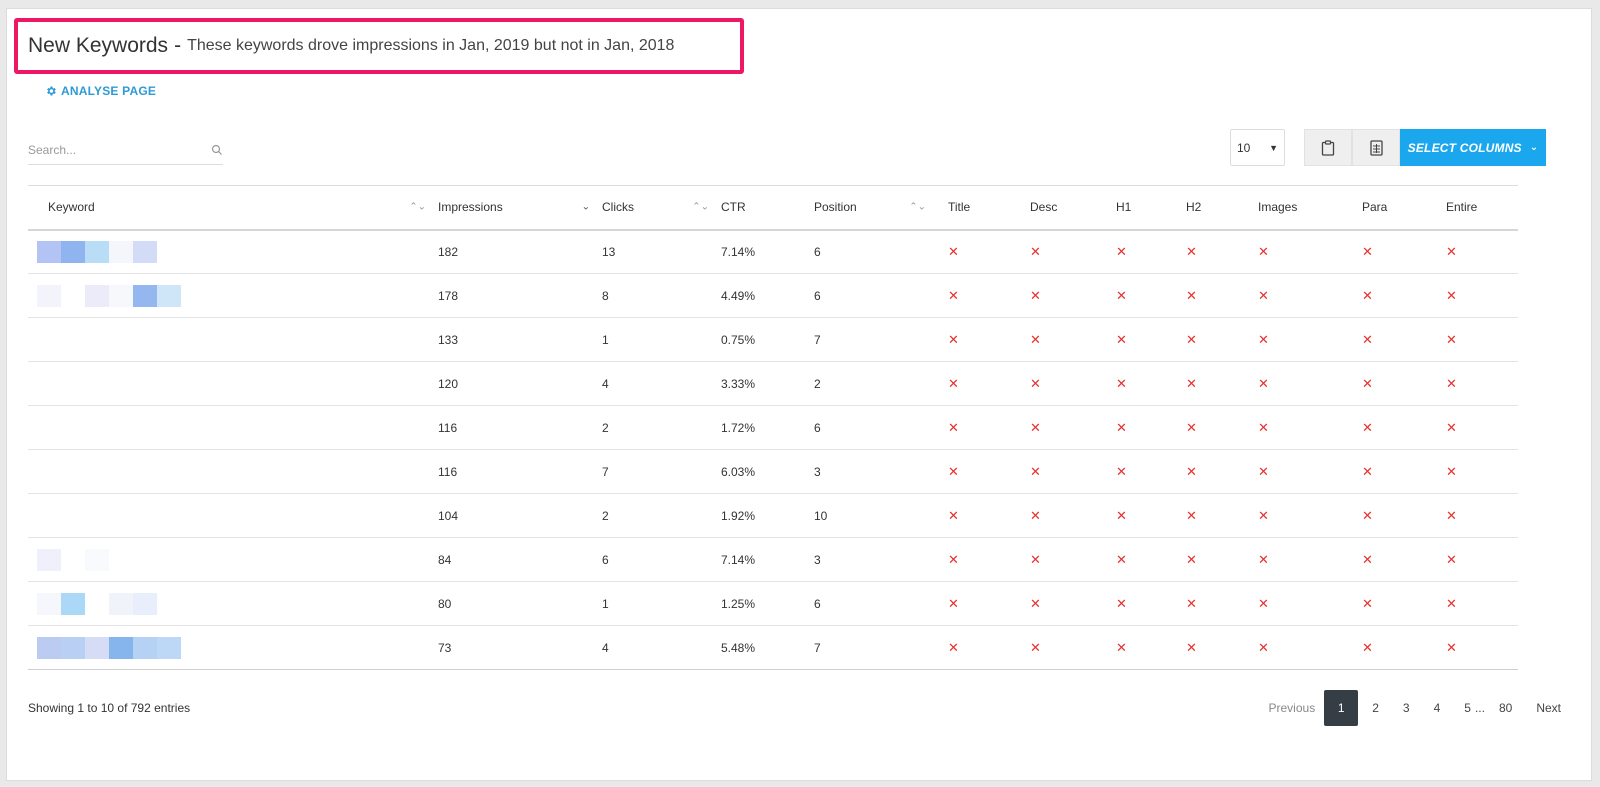 This screenshot has height=787, width=1600. What do you see at coordinates (773, 516) in the screenshot?
I see `table-row: 104 2 1.92% 10 ✕ ✕ ✕ ✕ ✕ ✕ ✕` at bounding box center [773, 516].